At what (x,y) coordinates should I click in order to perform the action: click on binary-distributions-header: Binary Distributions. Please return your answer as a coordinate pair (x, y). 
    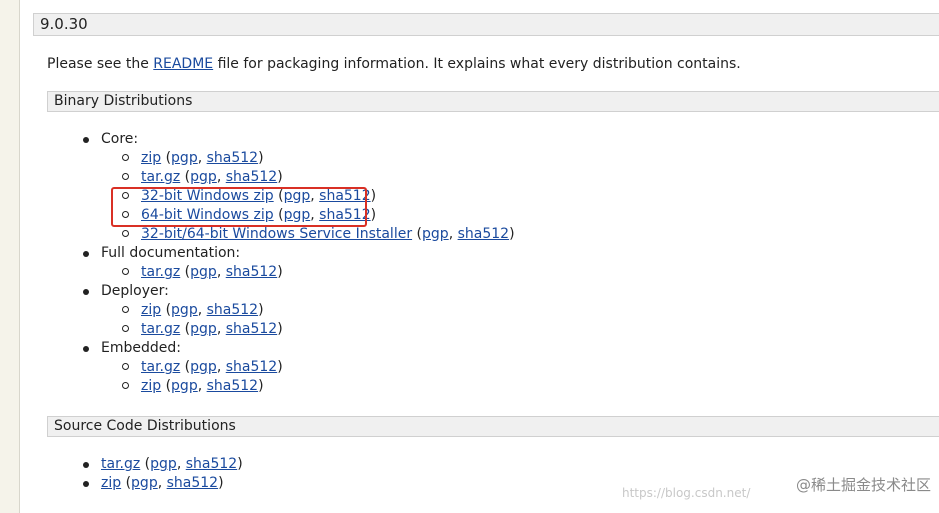
    Looking at the image, I should click on (493, 101).